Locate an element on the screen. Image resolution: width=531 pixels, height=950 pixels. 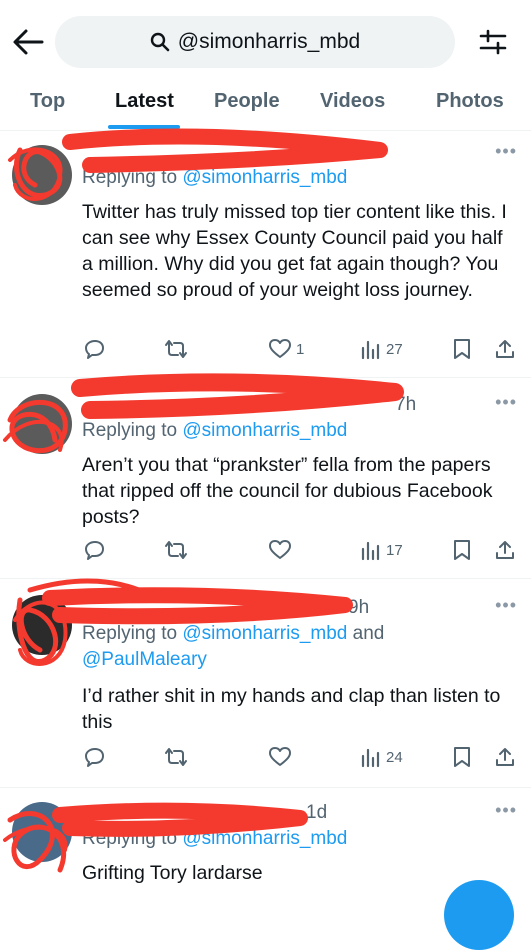
timestamp: 9h is located at coordinates (359, 607).